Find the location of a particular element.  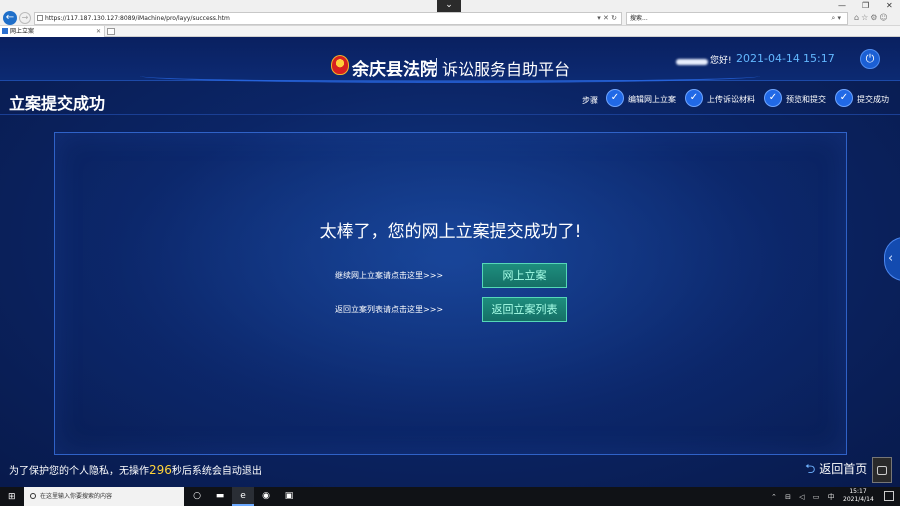

thumbnail-icon is located at coordinates (882, 470).